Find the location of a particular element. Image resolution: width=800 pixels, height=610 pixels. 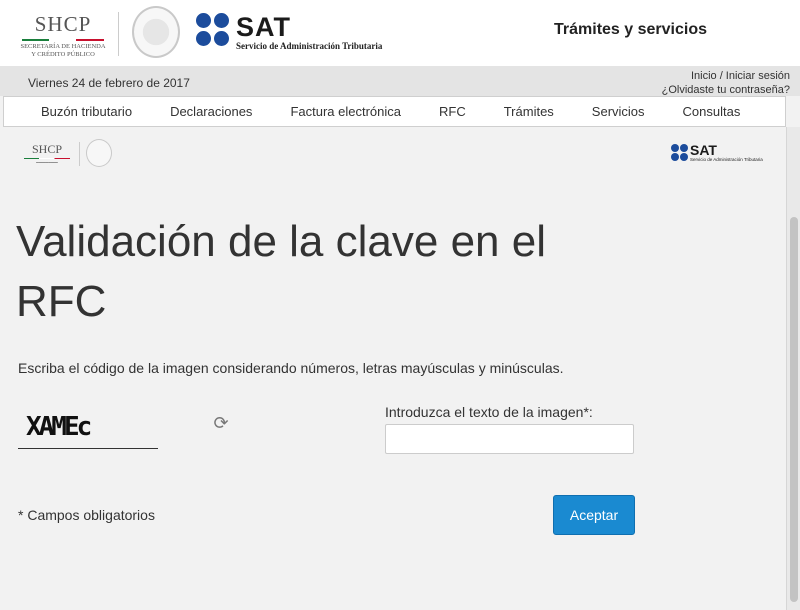

captcha-input is located at coordinates (509, 439).